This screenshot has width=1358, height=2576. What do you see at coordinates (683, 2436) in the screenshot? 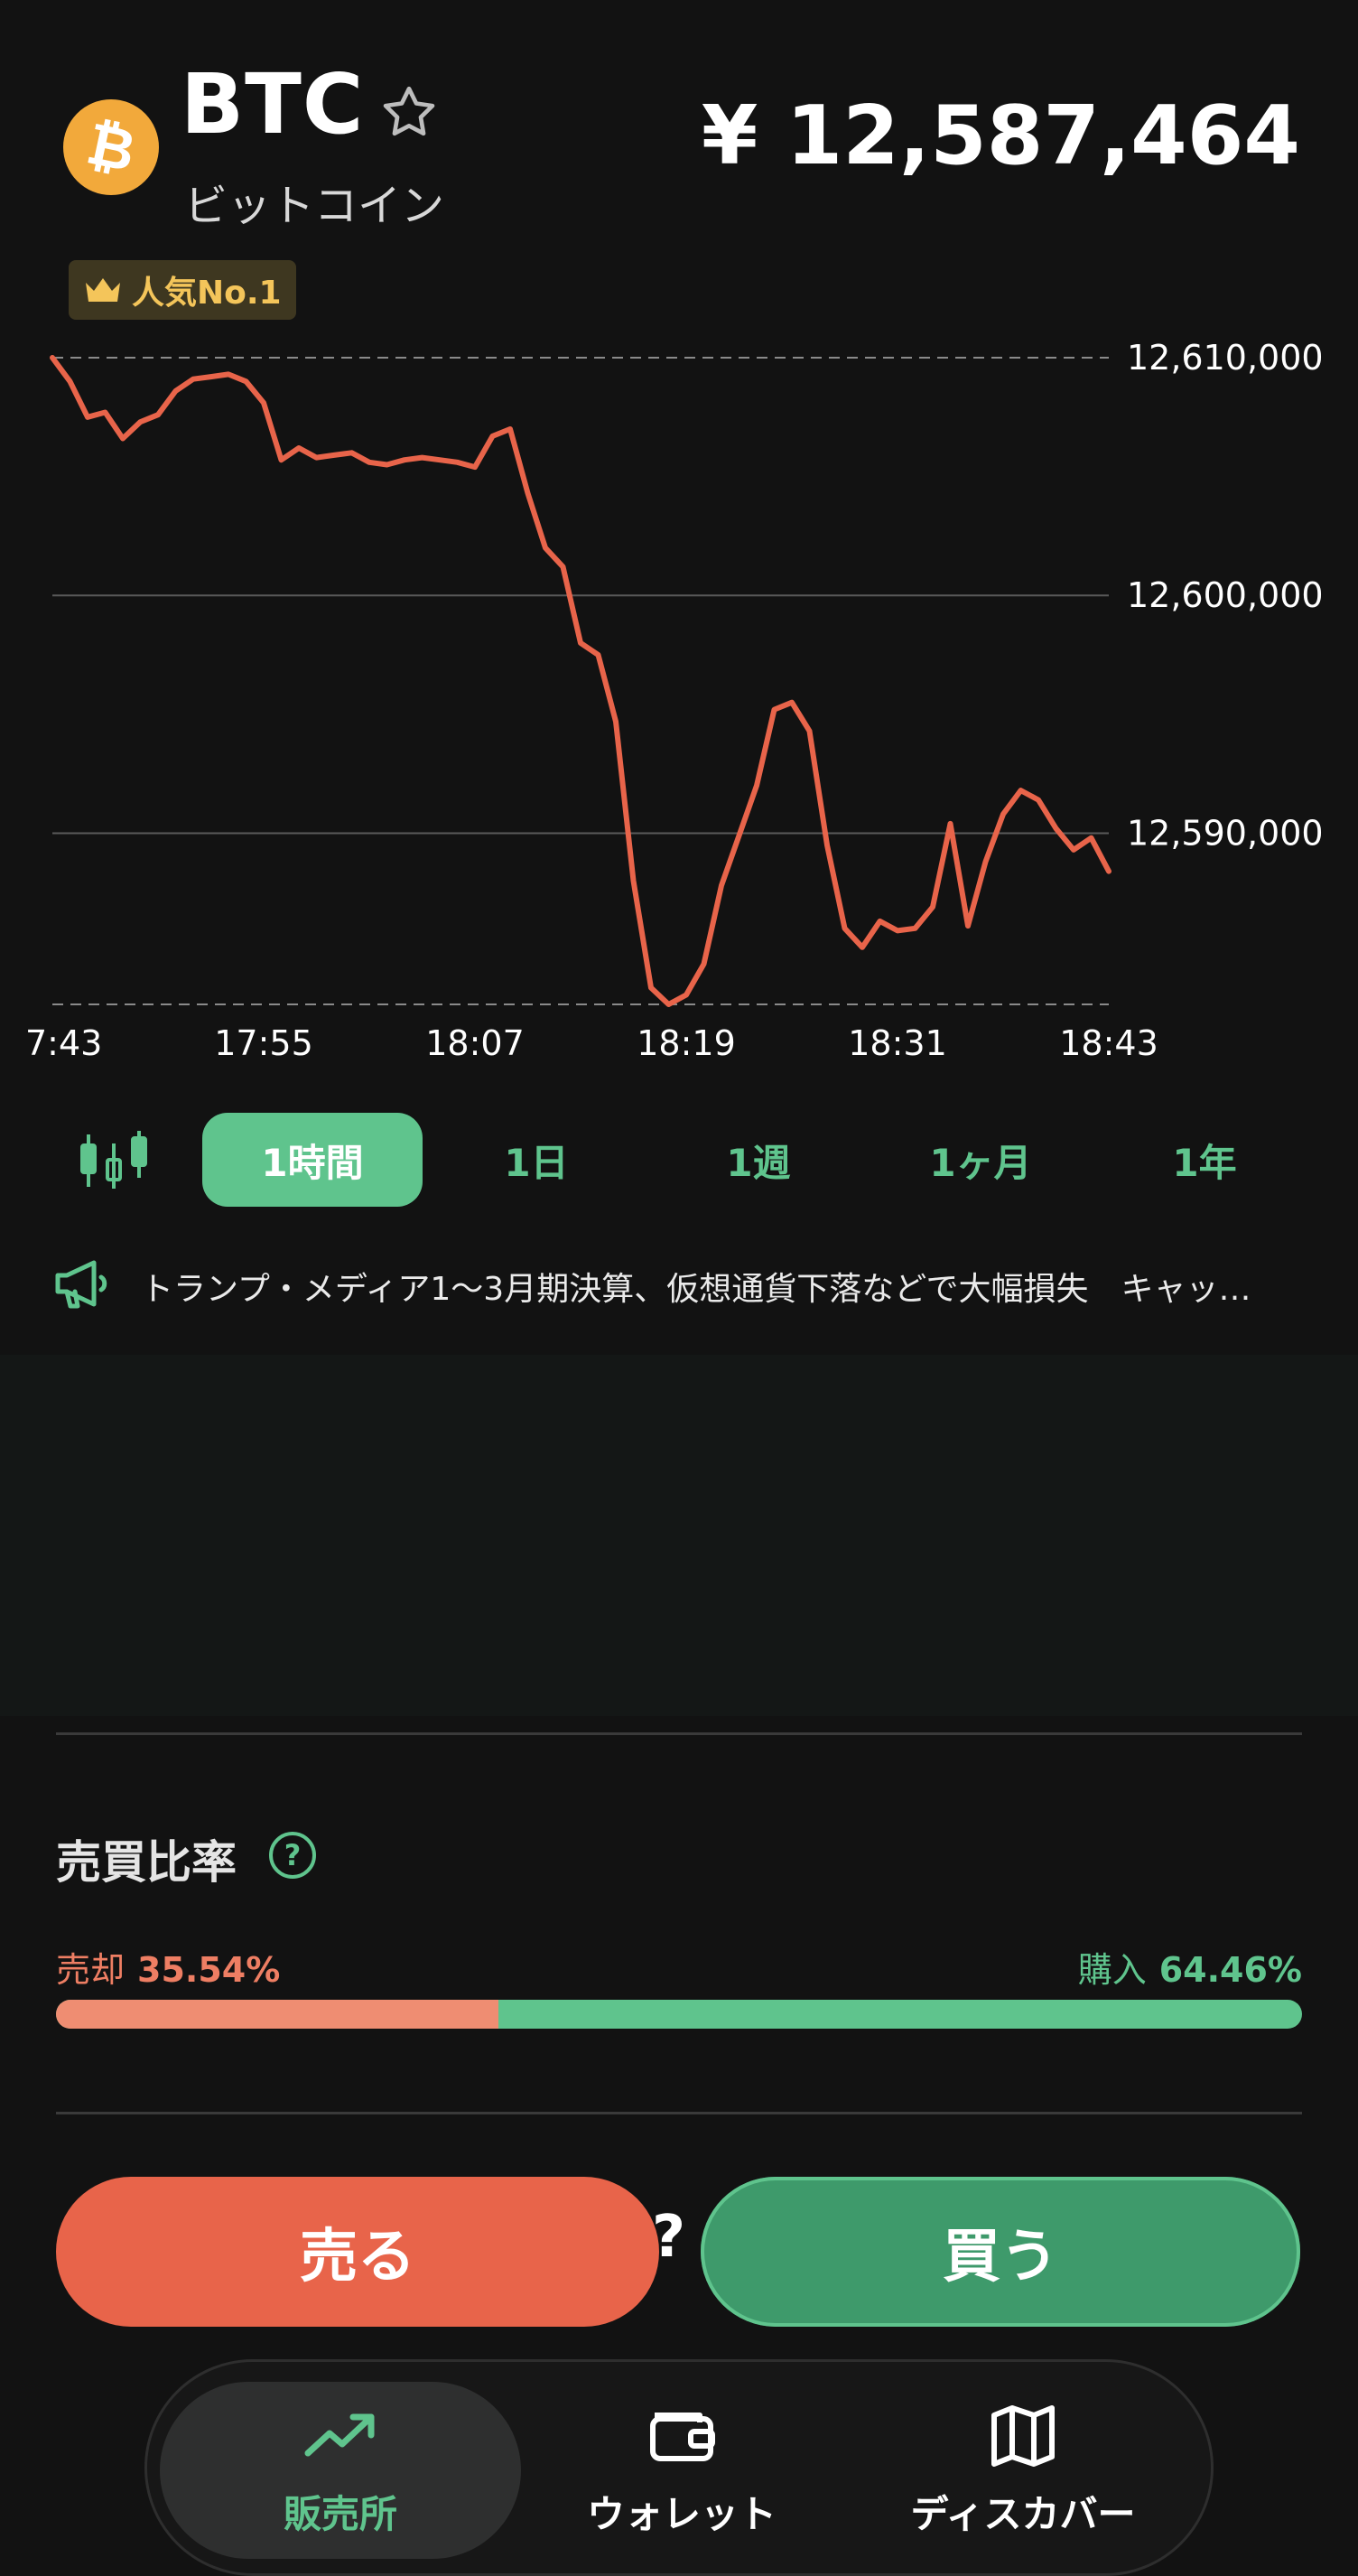
I see `wallet-icon` at bounding box center [683, 2436].